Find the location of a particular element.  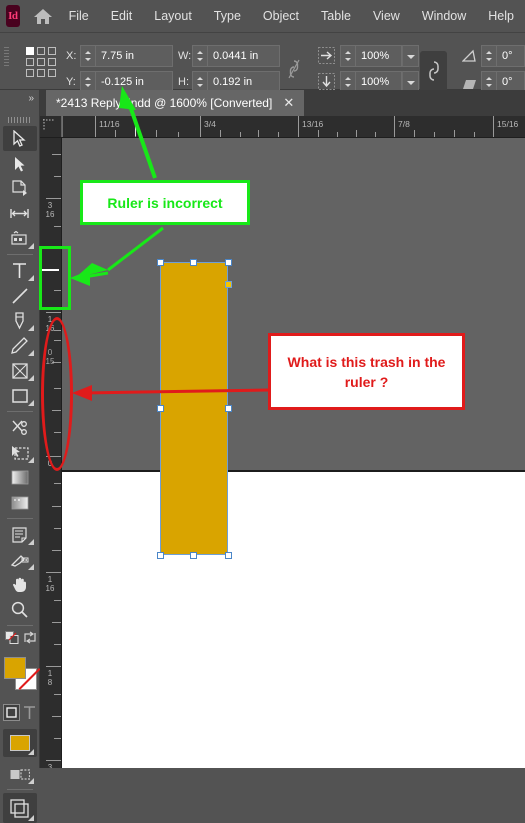

gap-tool is located at coordinates (20, 213).